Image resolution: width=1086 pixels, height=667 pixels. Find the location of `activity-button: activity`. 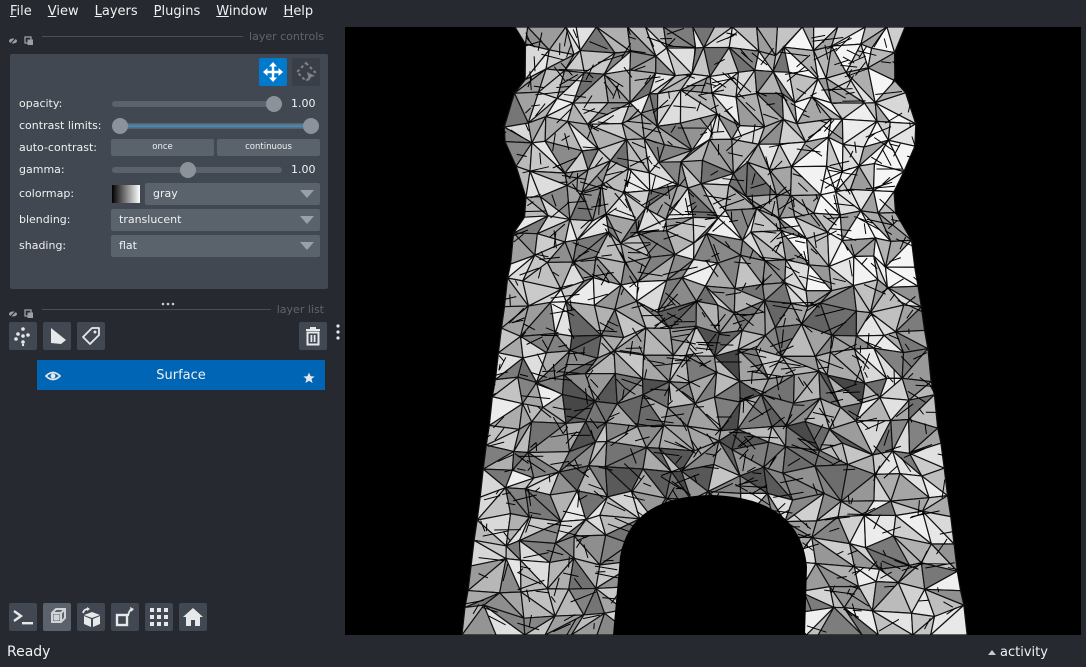

activity-button: activity is located at coordinates (1018, 652).